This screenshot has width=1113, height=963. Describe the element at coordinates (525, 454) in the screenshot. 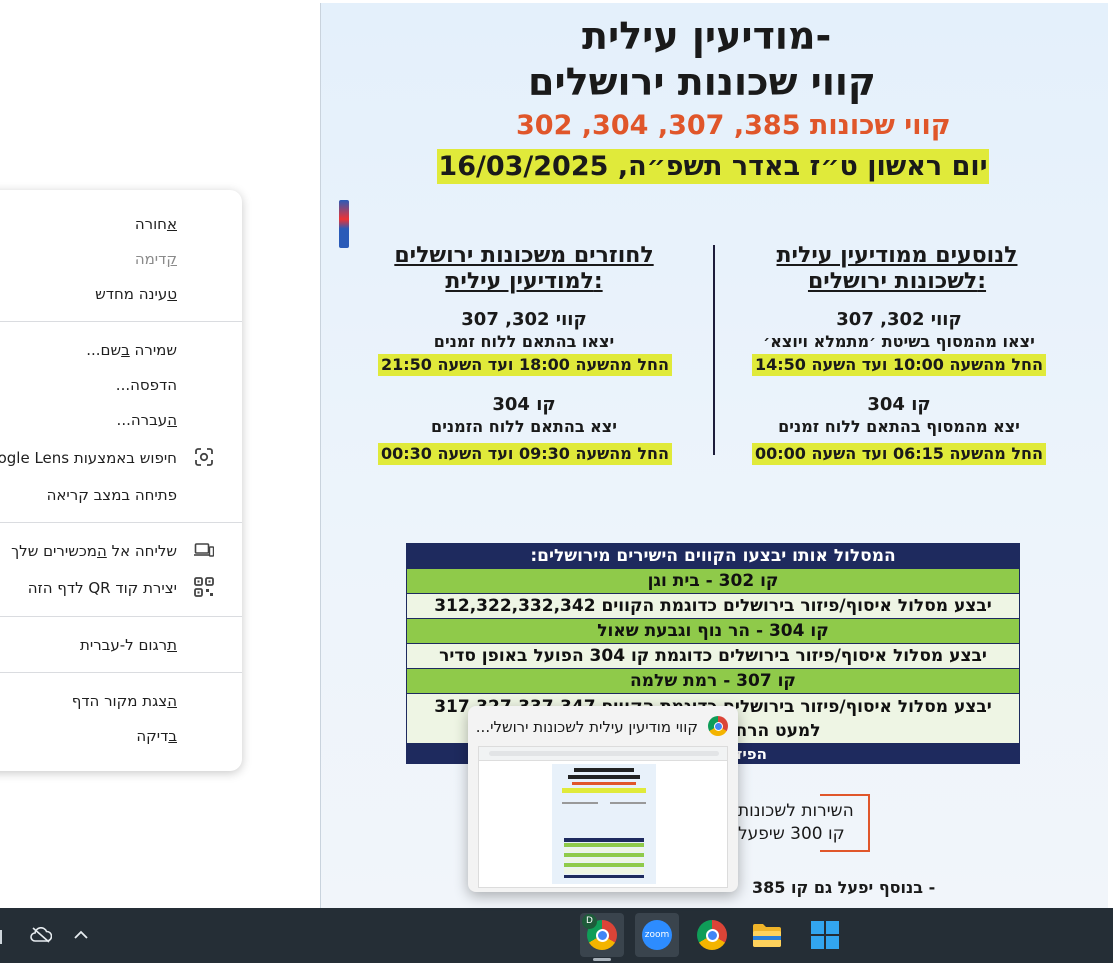

I see `left-line-b-hours: החל מהשעה 09:30 ועד השעה 00:30` at that location.